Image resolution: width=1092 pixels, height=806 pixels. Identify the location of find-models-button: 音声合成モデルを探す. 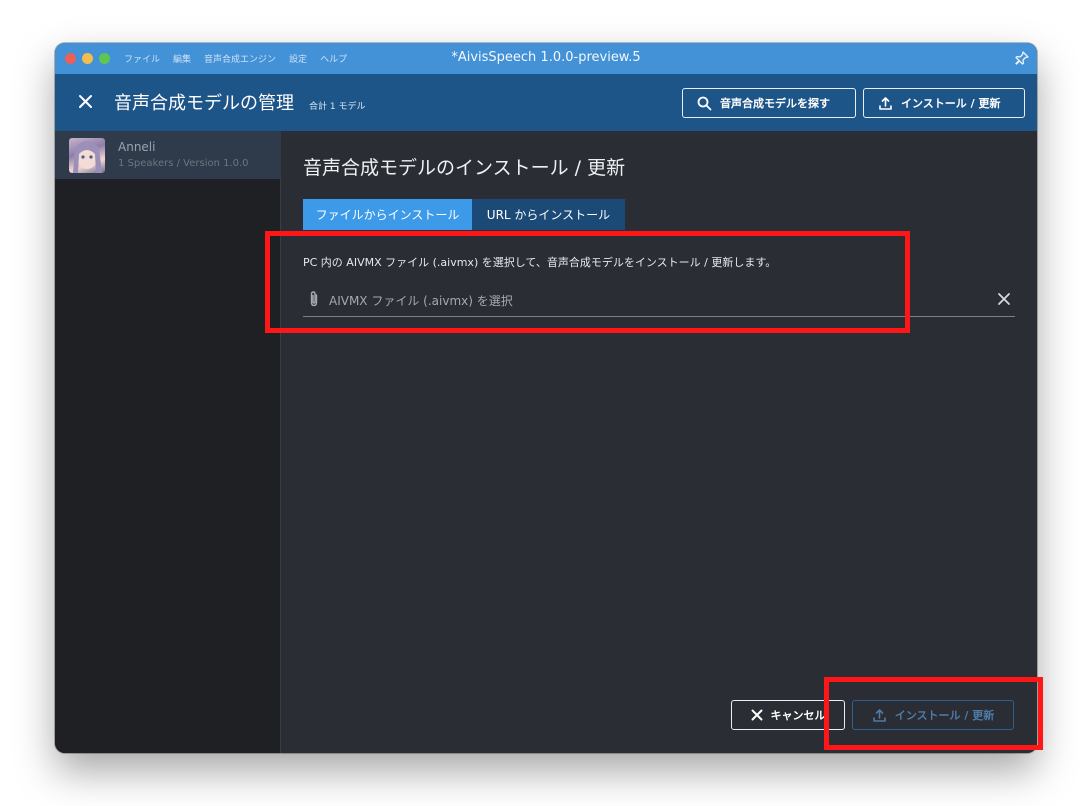
(769, 103).